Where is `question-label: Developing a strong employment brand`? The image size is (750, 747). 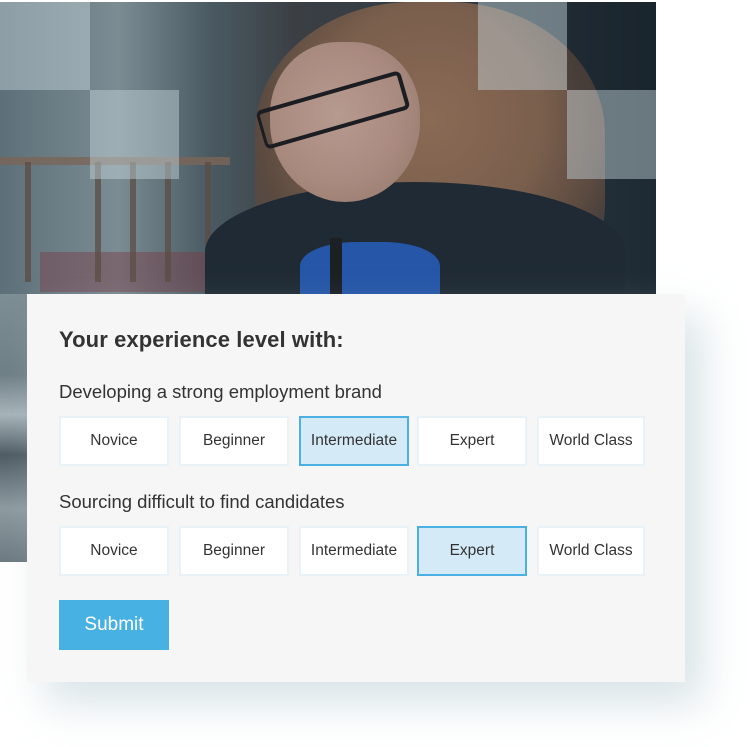
question-label: Developing a strong employment brand is located at coordinates (220, 391).